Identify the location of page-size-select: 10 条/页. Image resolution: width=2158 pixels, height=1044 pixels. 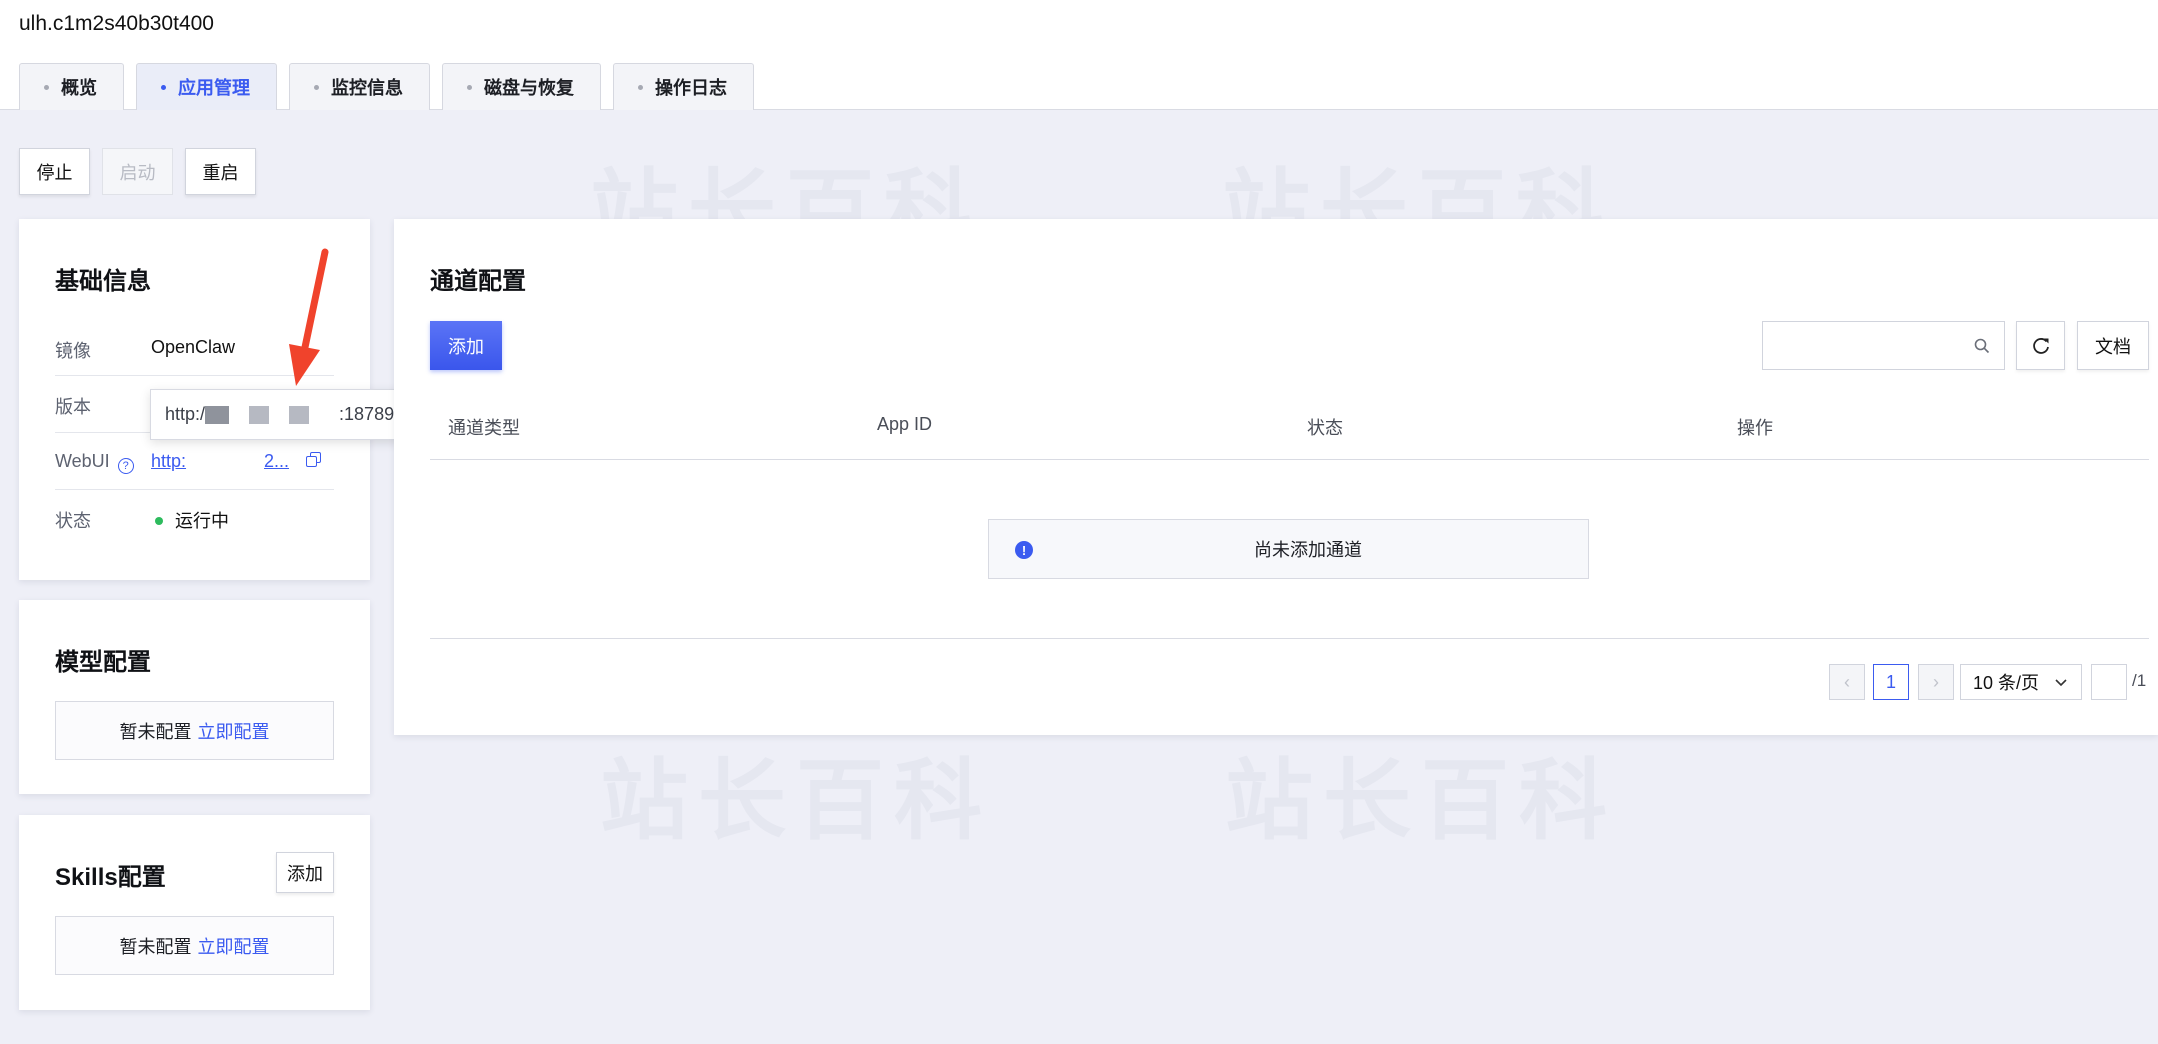
(2021, 682).